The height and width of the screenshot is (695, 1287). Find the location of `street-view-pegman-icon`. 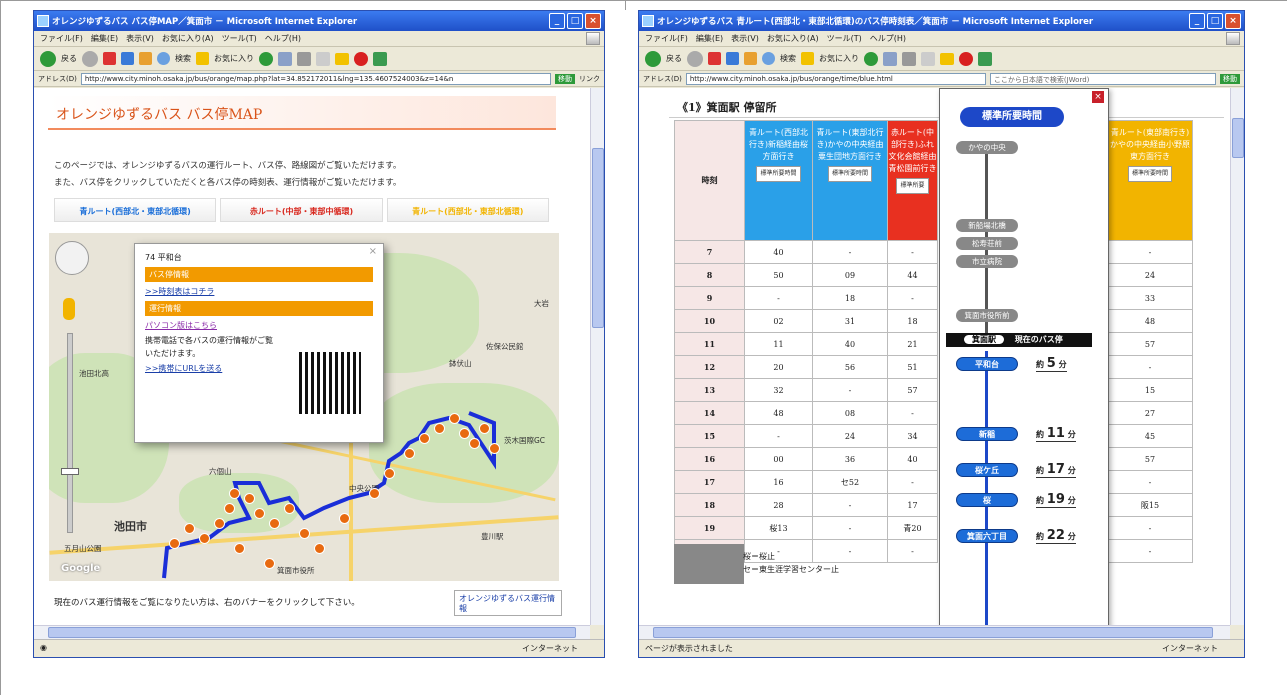

street-view-pegman-icon is located at coordinates (69, 309).